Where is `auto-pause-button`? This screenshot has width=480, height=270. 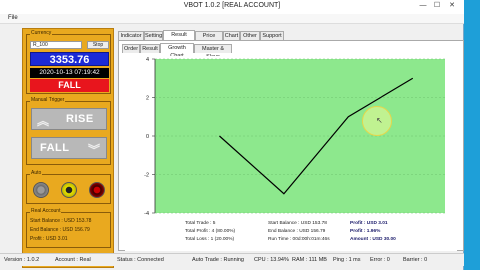
auto-pause-button is located at coordinates (69, 190).